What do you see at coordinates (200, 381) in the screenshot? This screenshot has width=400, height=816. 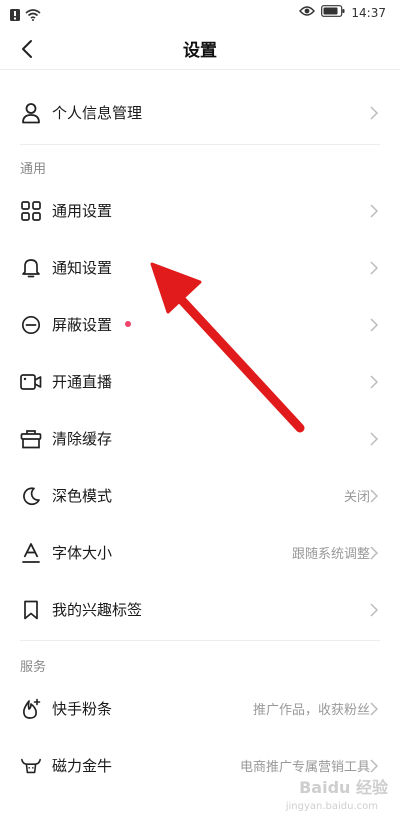 I see `open-live-row: 开通直播` at bounding box center [200, 381].